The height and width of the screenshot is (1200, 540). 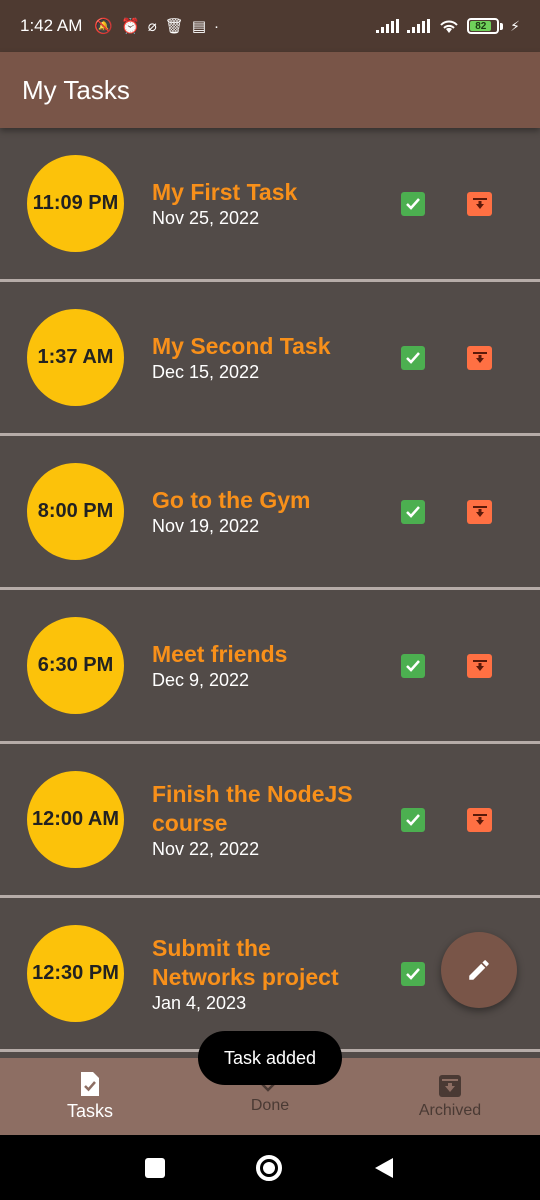 I want to click on nav-done-label: Done, so click(x=270, y=1105).